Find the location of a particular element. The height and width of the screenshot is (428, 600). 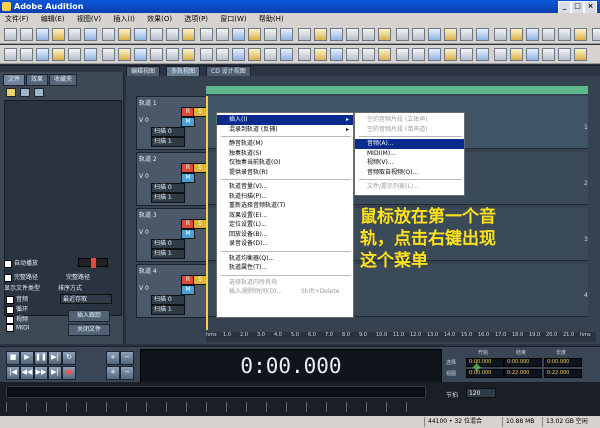

forward-end-button: ▶| is located at coordinates (55, 373).